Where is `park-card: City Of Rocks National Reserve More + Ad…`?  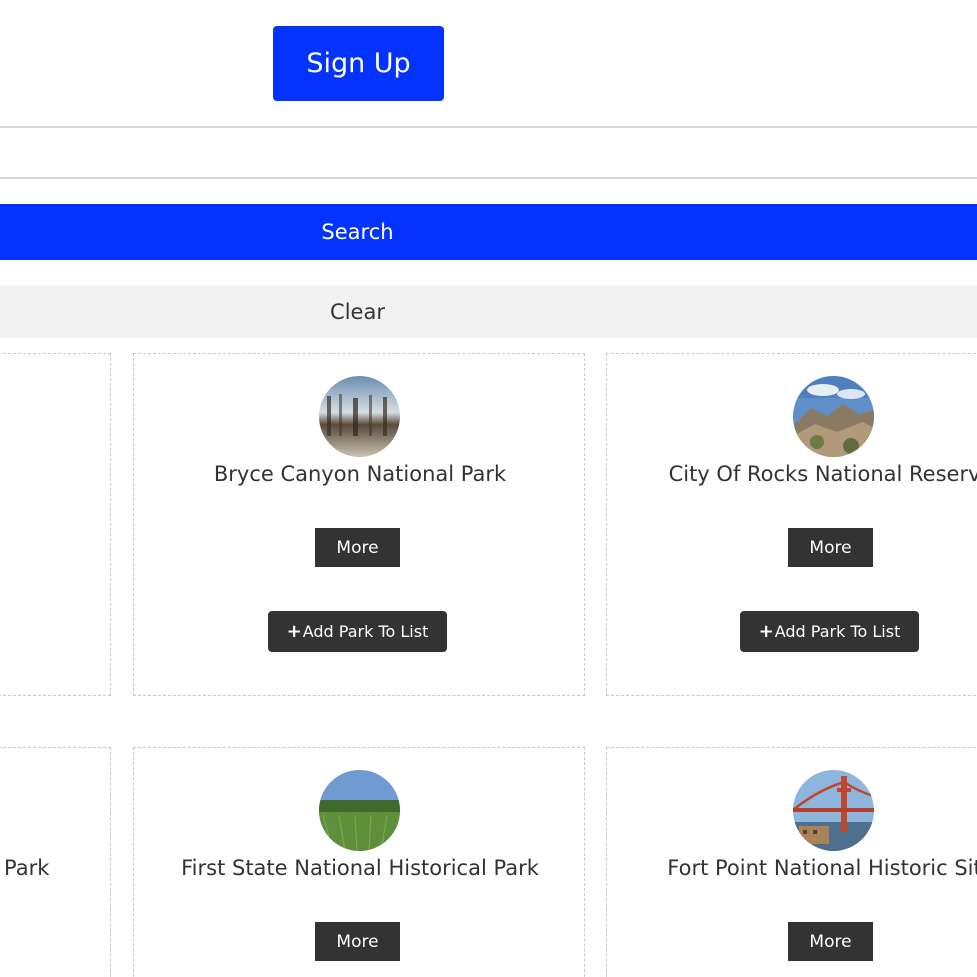
park-card: City Of Rocks National Reserve More + Ad… is located at coordinates (791, 524).